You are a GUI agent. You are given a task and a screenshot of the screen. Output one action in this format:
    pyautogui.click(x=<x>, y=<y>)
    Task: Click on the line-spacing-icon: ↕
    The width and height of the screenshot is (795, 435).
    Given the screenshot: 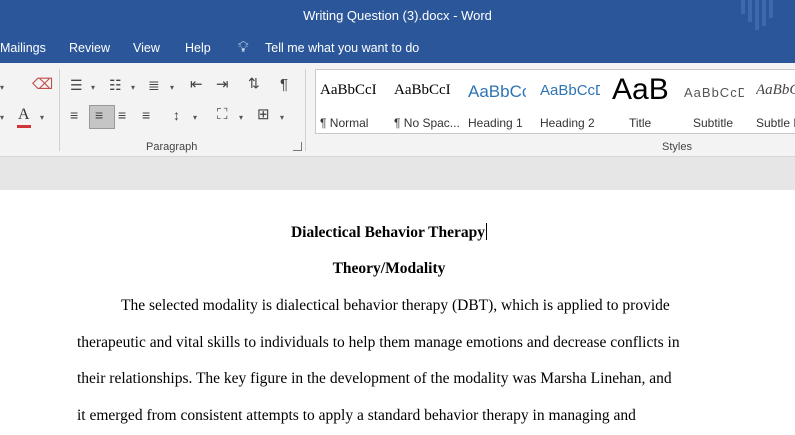 What is the action you would take?
    pyautogui.click(x=176, y=115)
    